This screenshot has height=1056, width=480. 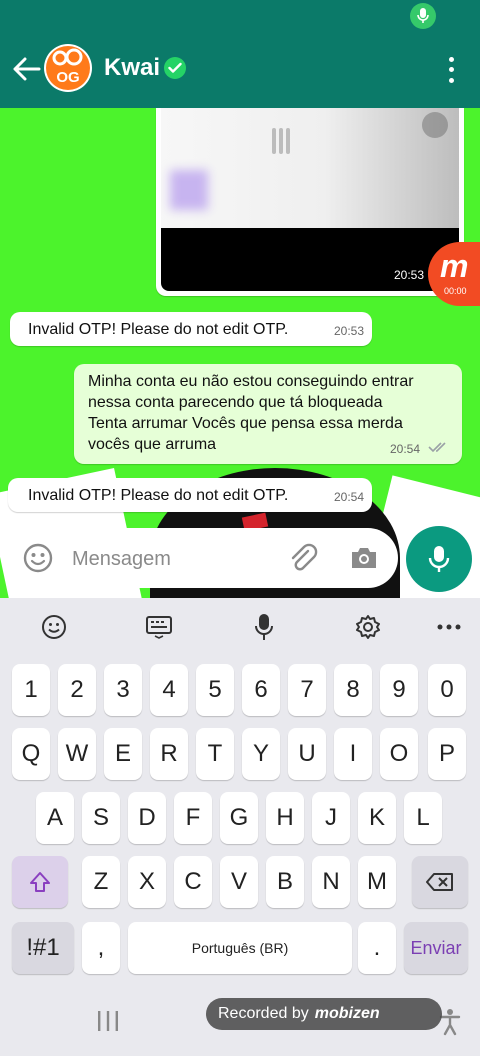 What do you see at coordinates (240, 948) in the screenshot?
I see `space-key: Português (BR)` at bounding box center [240, 948].